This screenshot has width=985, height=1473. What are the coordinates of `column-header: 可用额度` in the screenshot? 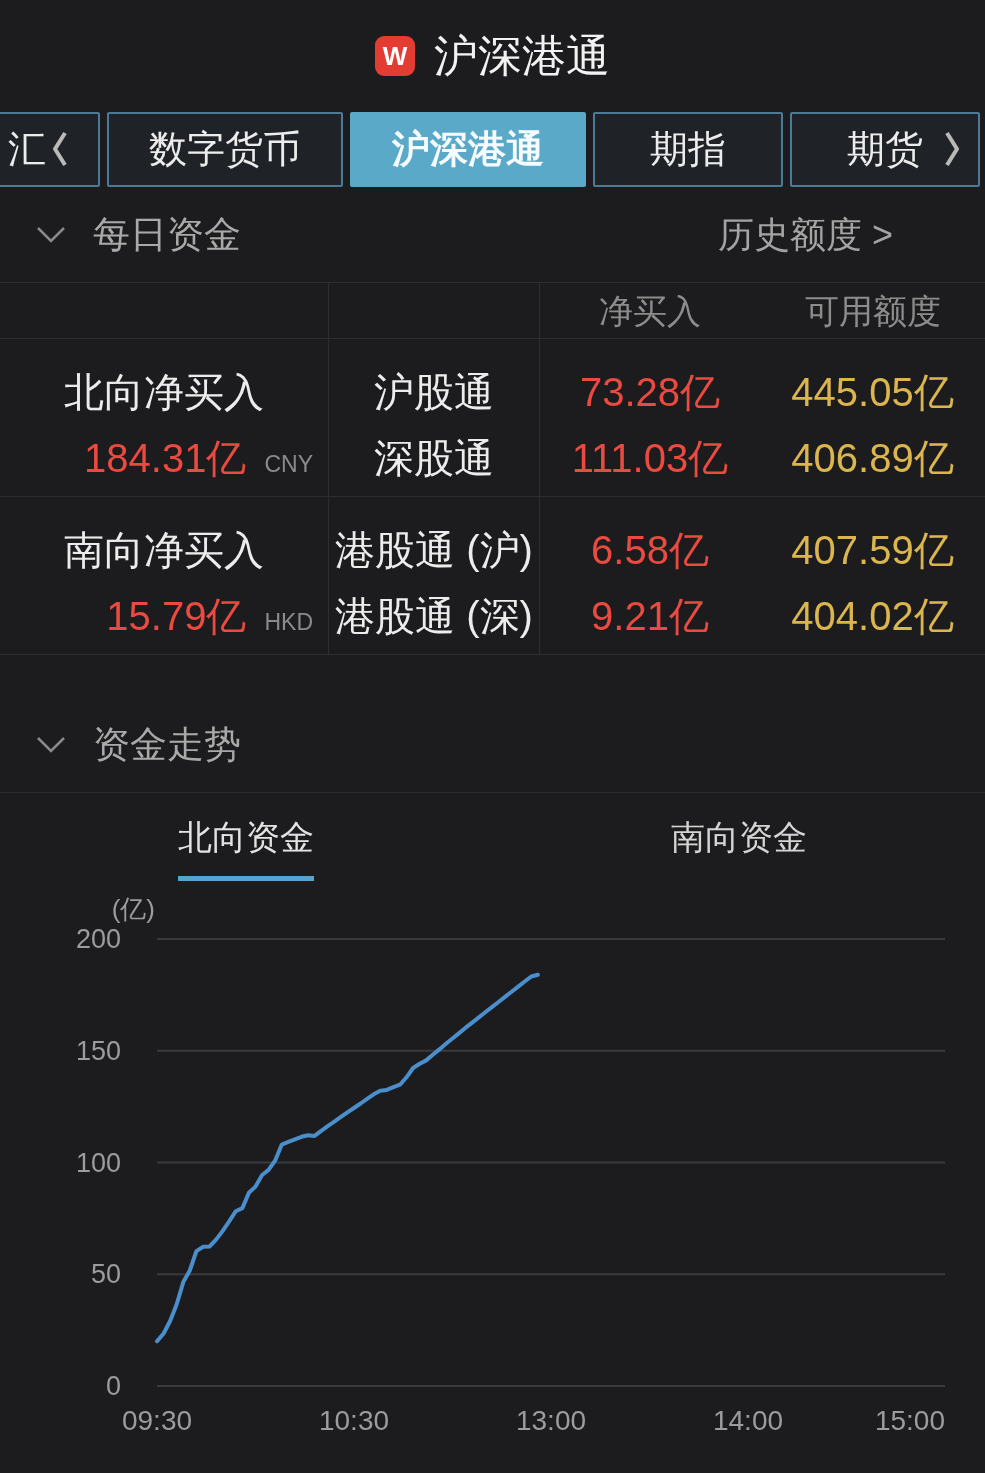 It's located at (872, 310).